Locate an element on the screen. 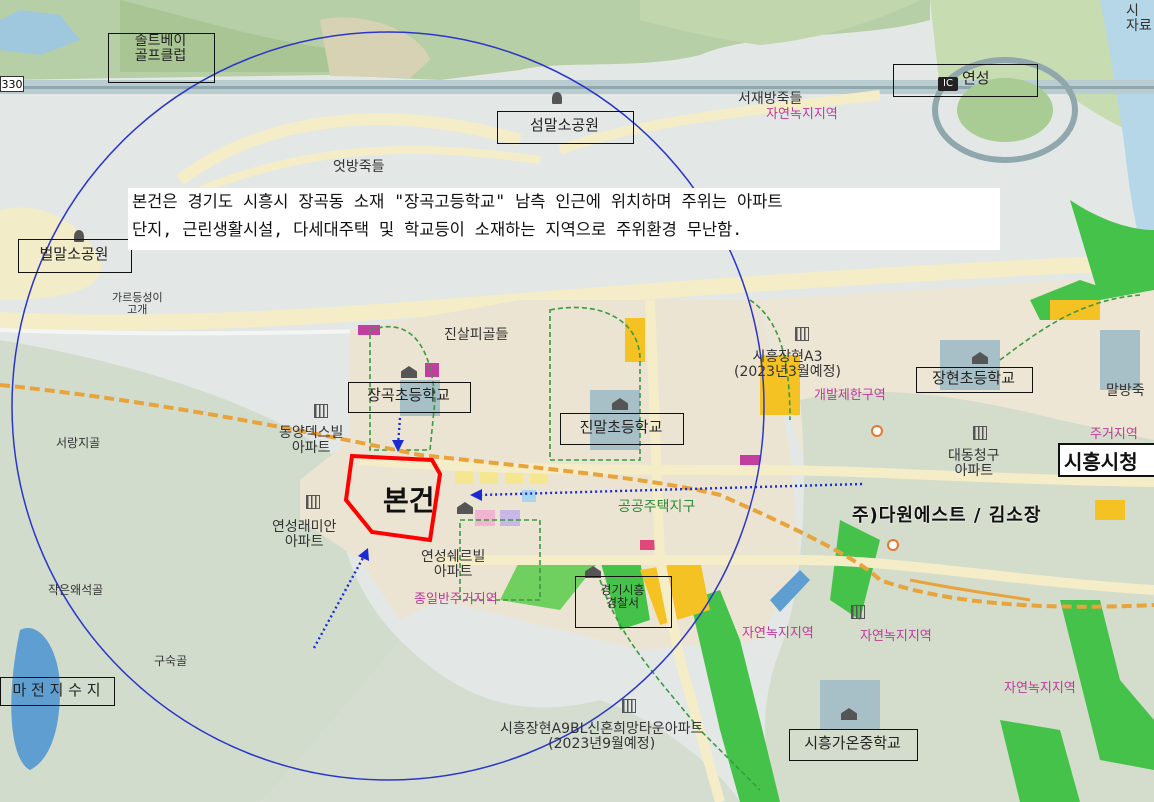 This screenshot has height=802, width=1154. city-hall-label: 시흥시청 is located at coordinates (1106, 460).